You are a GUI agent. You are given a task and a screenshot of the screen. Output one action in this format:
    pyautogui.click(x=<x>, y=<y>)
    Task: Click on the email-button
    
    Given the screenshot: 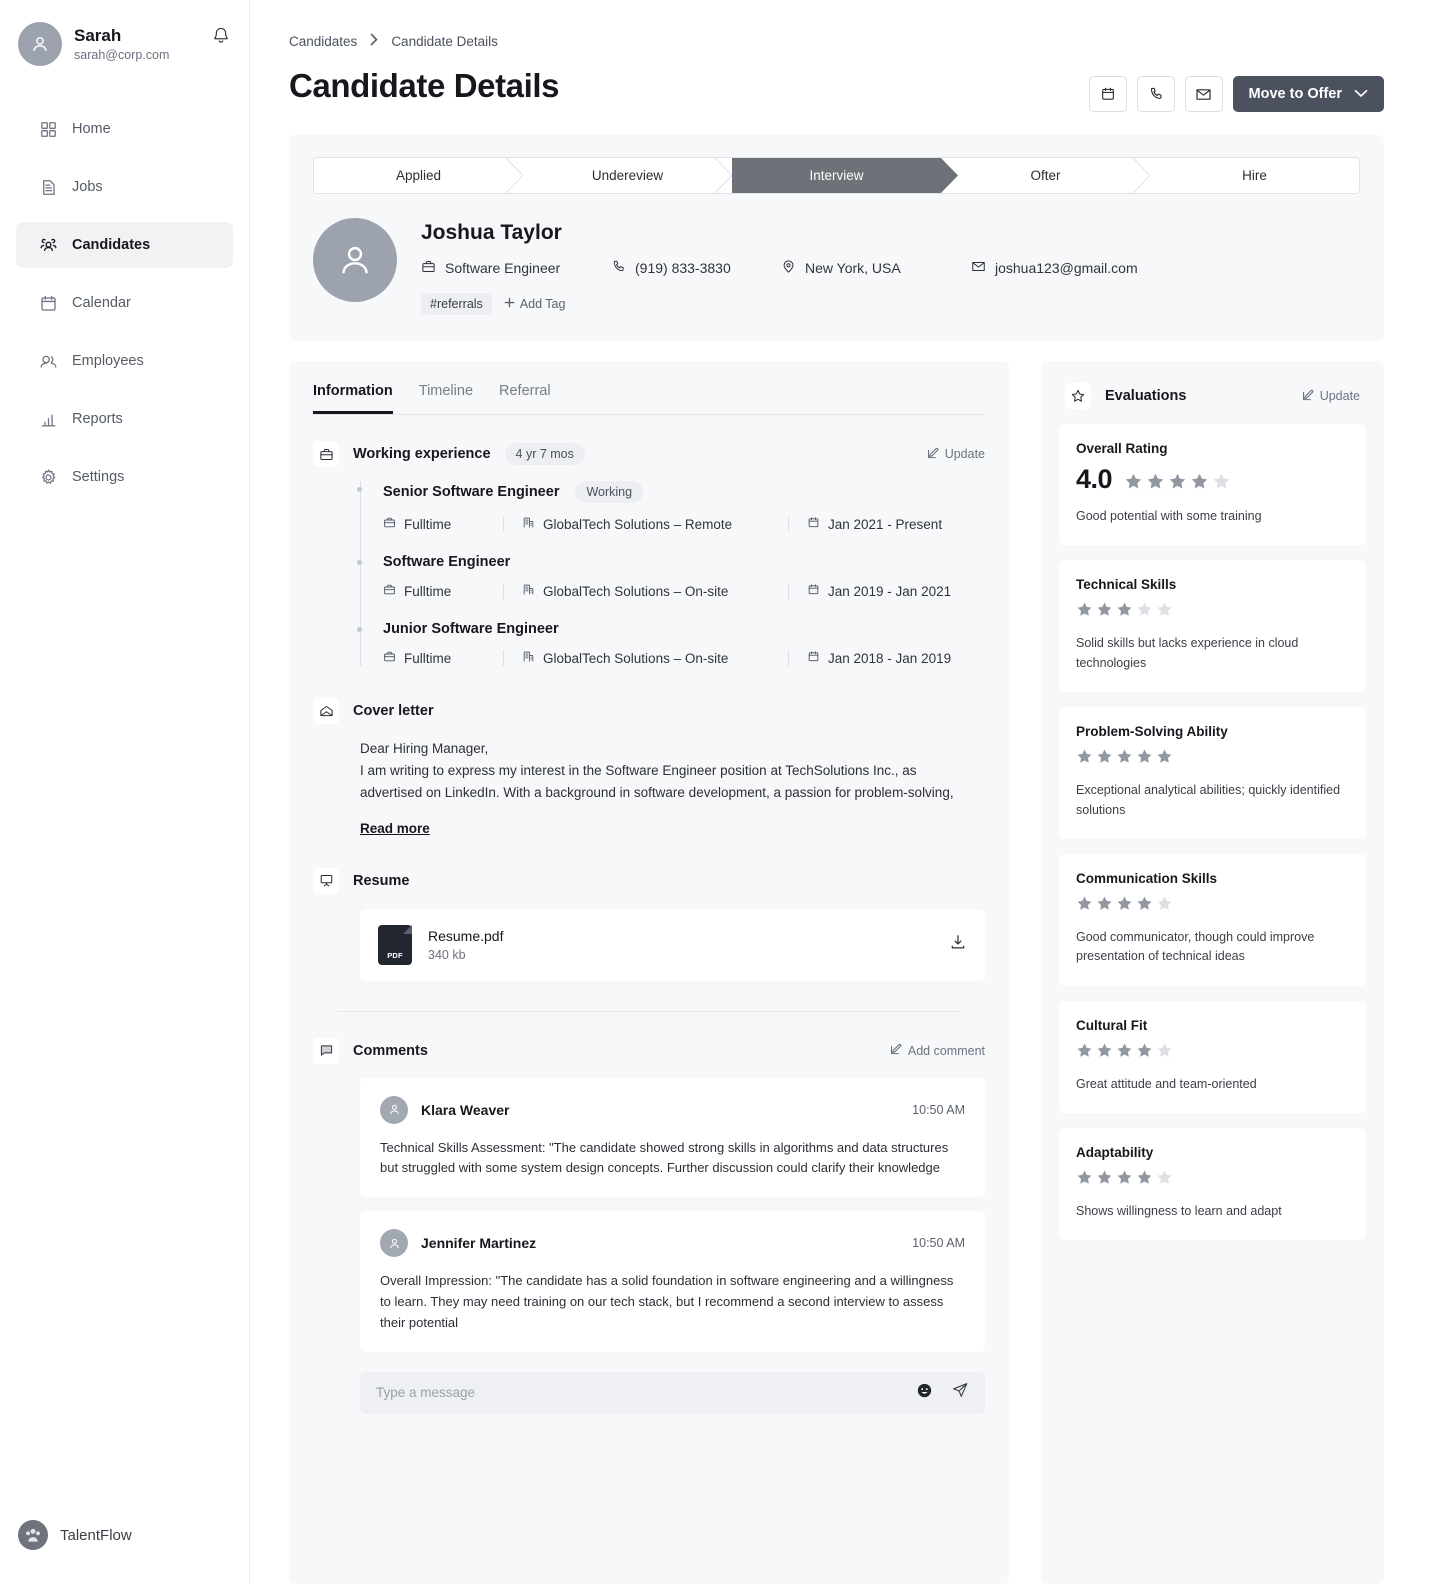 What is the action you would take?
    pyautogui.click(x=1203, y=94)
    